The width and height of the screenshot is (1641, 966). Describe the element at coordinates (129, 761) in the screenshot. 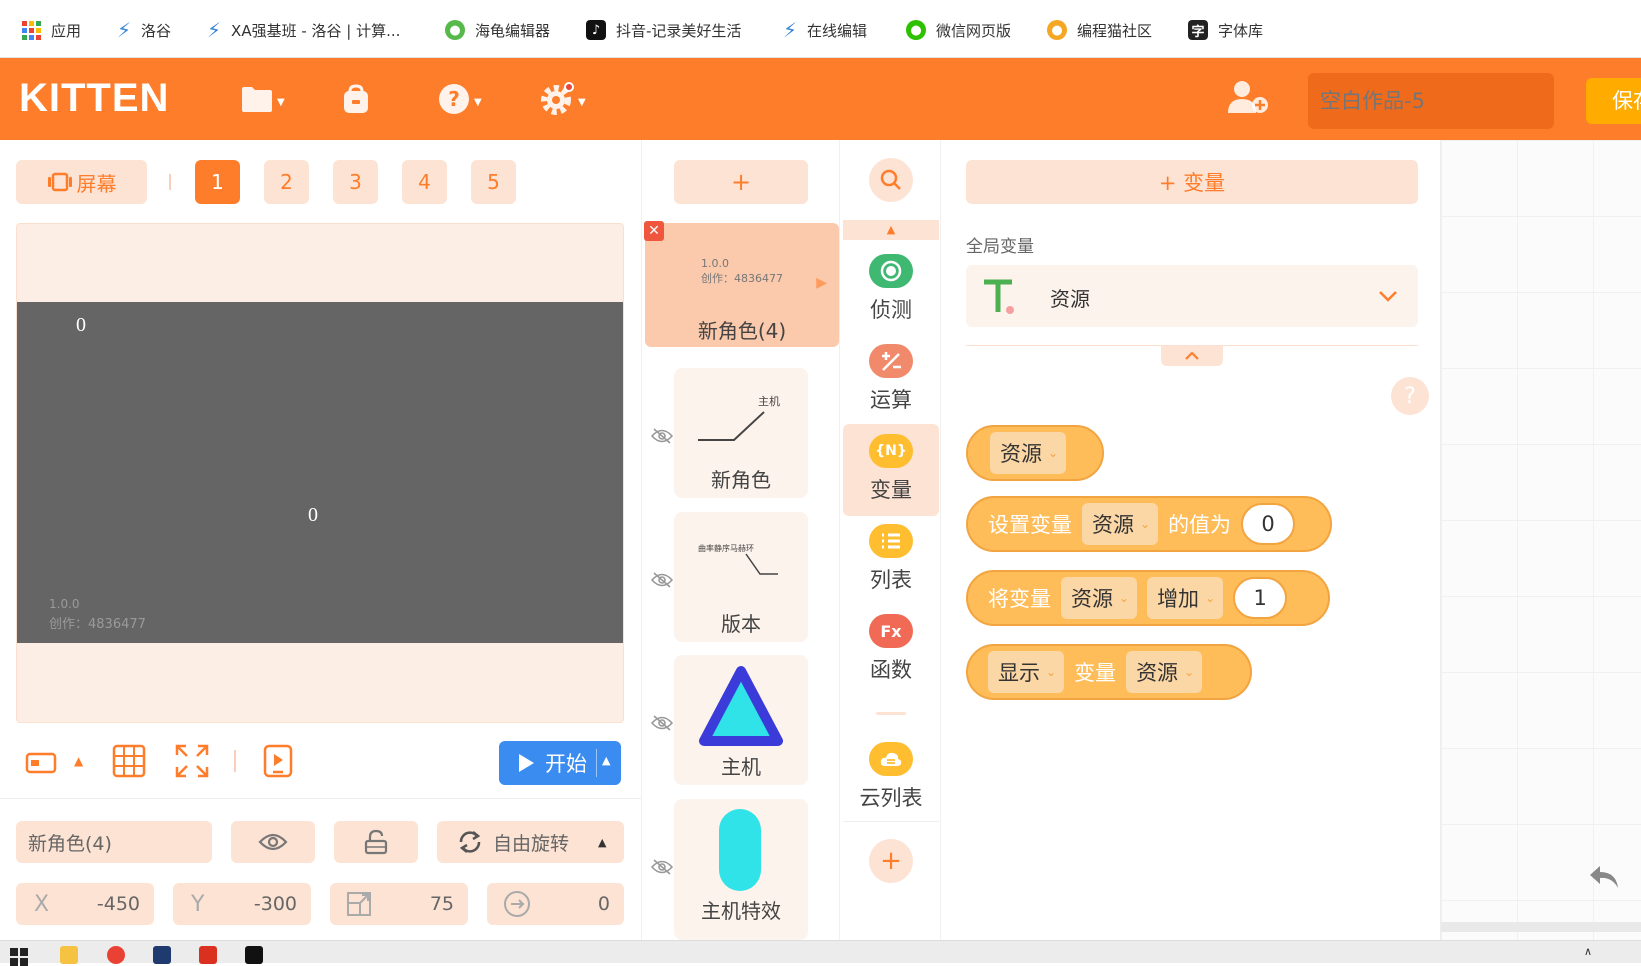

I see `grid-icon` at that location.